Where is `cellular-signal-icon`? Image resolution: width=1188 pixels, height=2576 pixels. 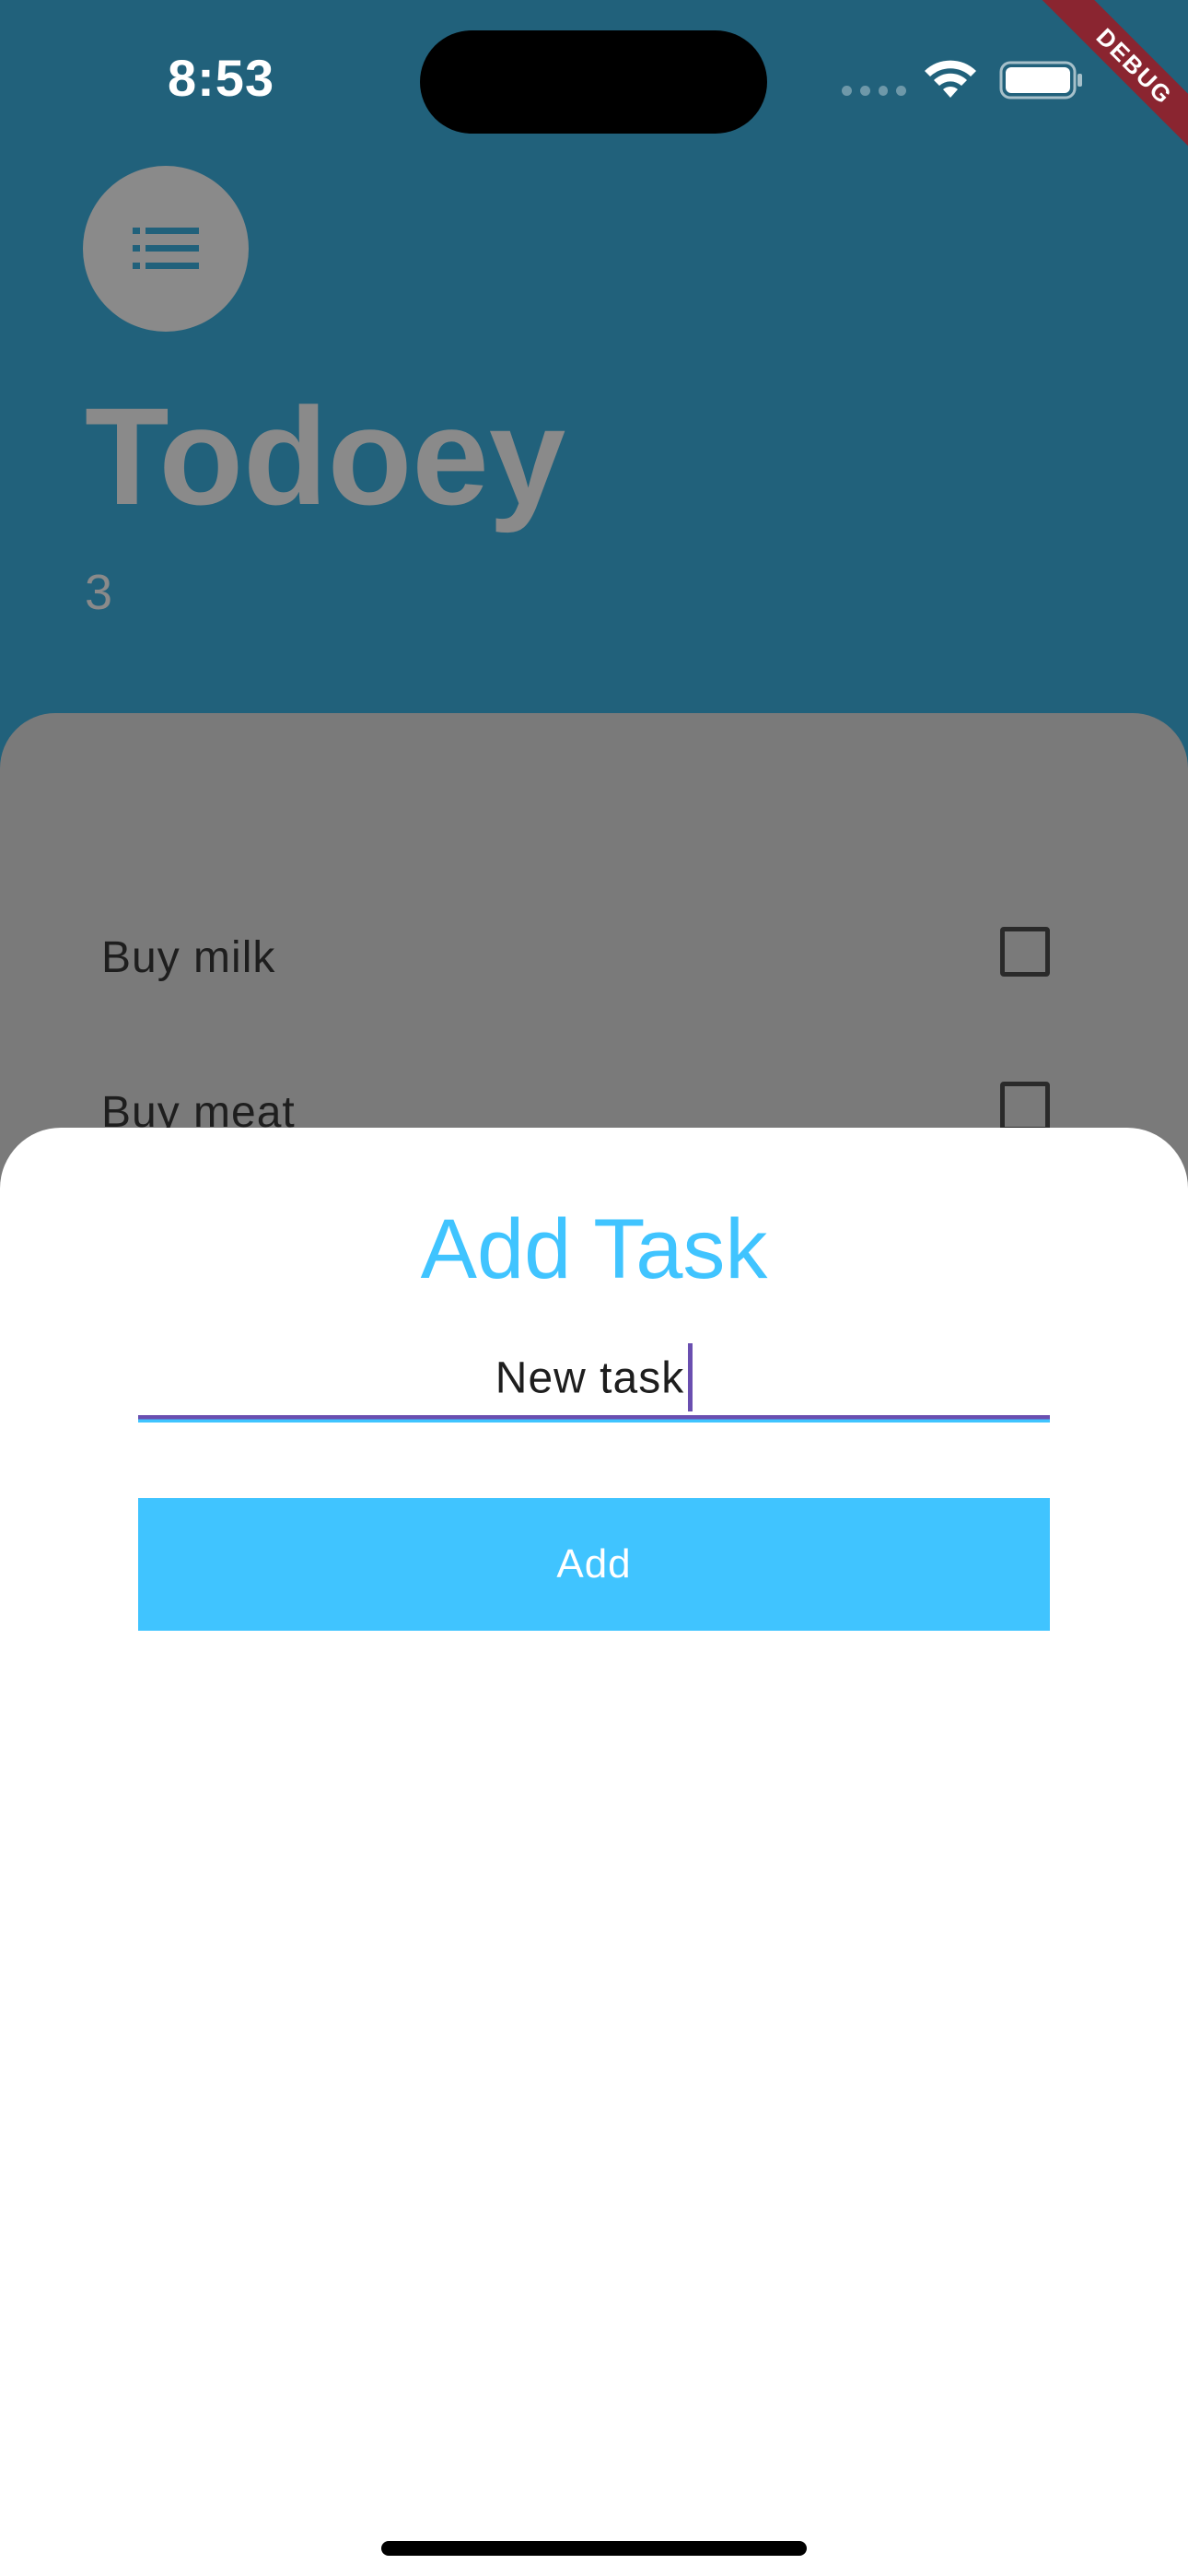
cellular-signal-icon is located at coordinates (874, 92).